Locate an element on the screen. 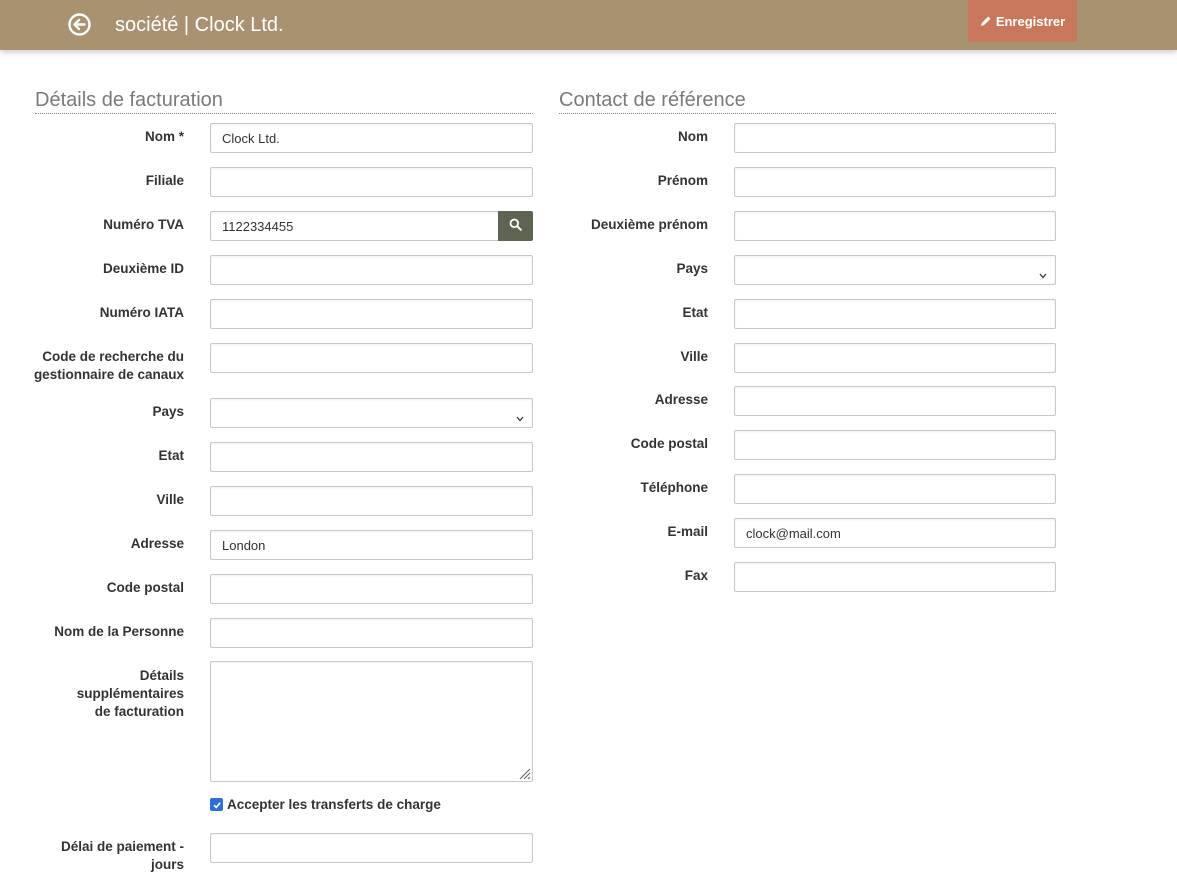 This screenshot has height=877, width=1177. contact-deuxieme-prenom-label: Deuxième prénom is located at coordinates (649, 224).